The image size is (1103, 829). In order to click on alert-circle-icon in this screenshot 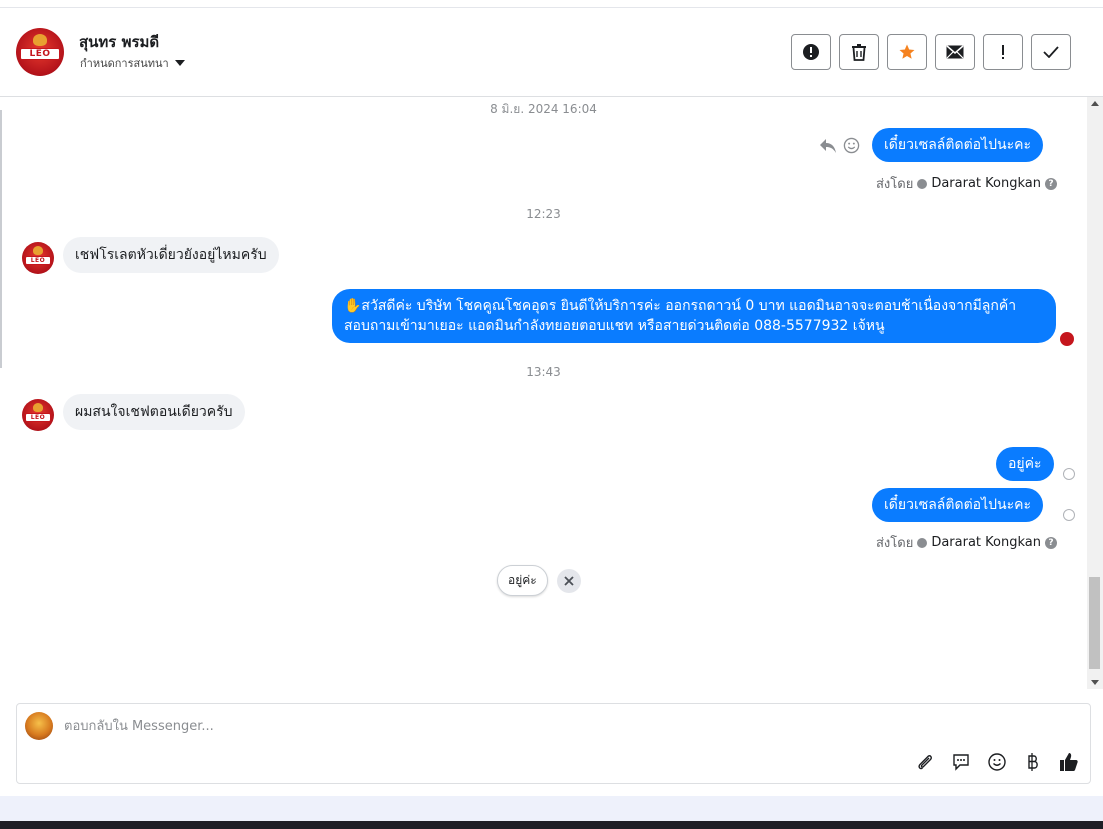, I will do `click(811, 52)`.